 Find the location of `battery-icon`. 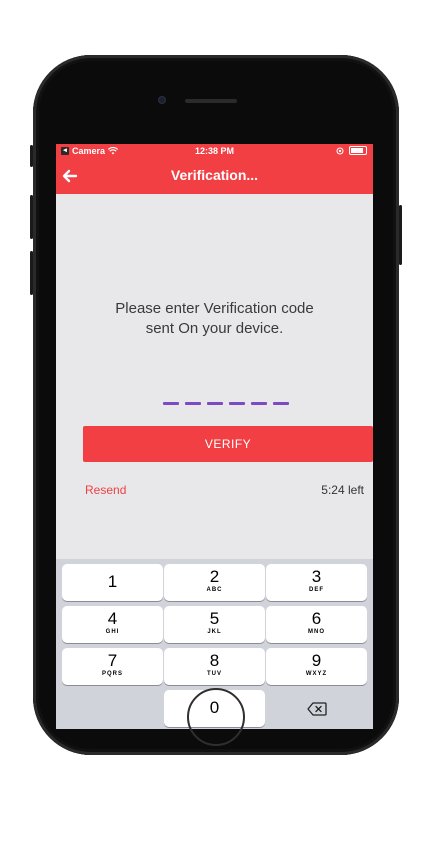

battery-icon is located at coordinates (358, 150).